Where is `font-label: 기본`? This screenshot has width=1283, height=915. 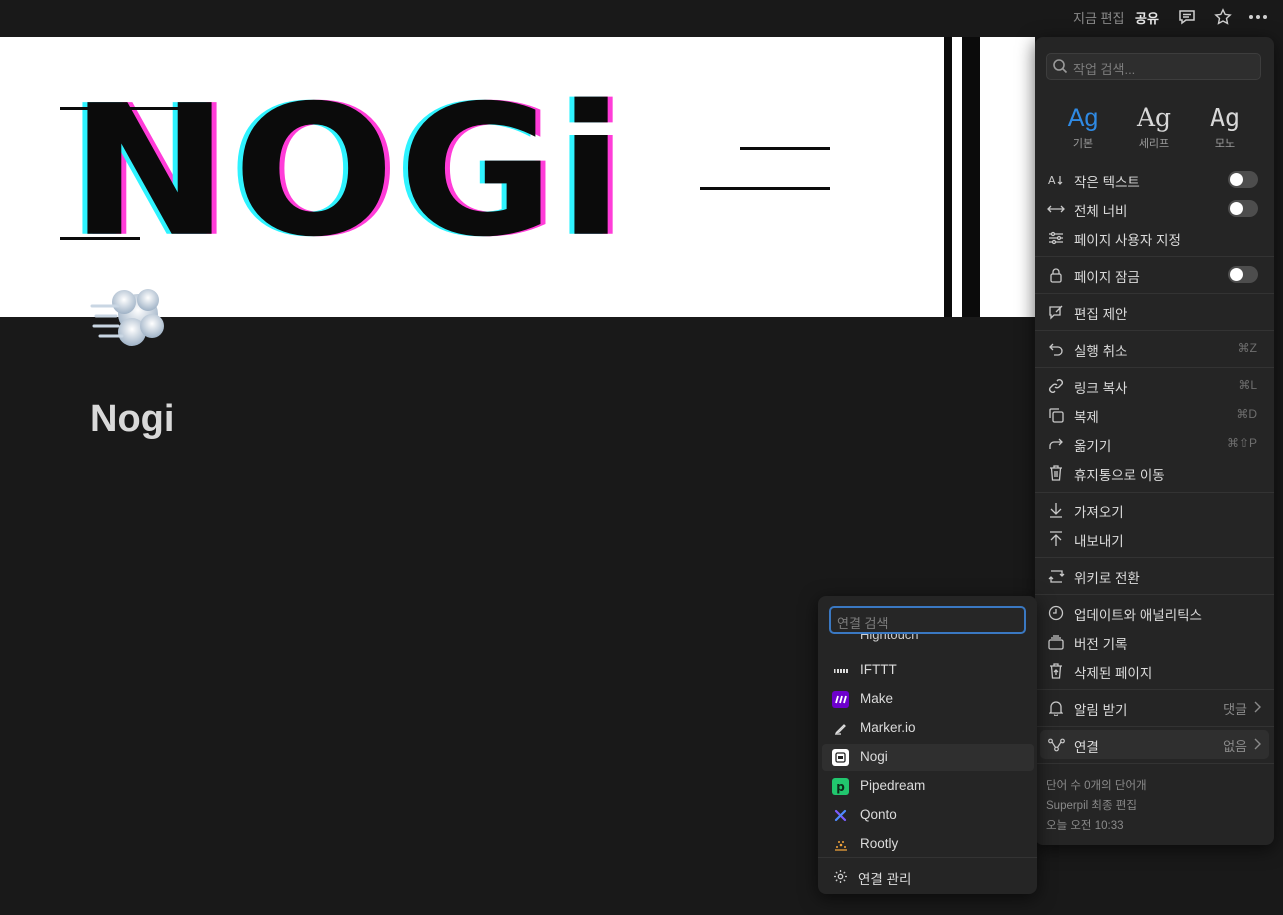
font-label: 기본 is located at coordinates (1083, 144).